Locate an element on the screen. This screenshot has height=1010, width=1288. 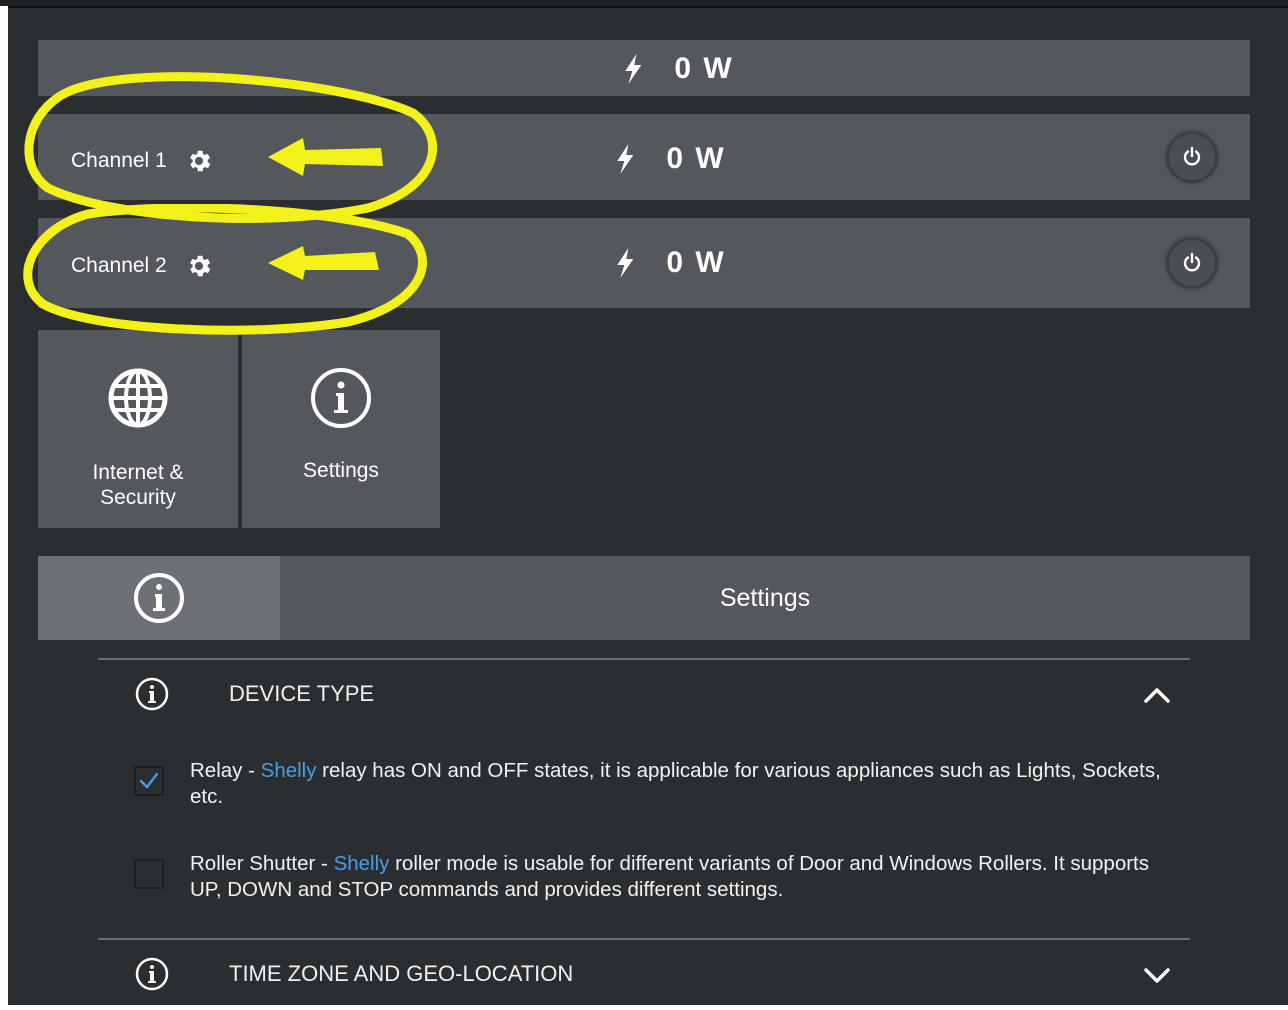
time-zone-header: TIME ZONE AND GEO-LOCATION is located at coordinates (644, 974).